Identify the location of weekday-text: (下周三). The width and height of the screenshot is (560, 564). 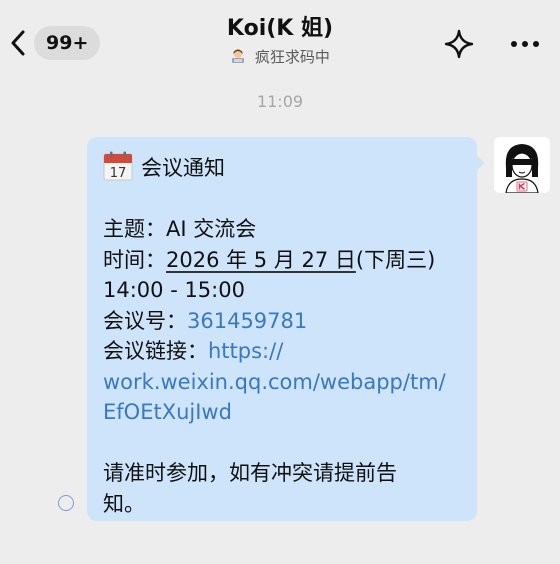
(395, 259).